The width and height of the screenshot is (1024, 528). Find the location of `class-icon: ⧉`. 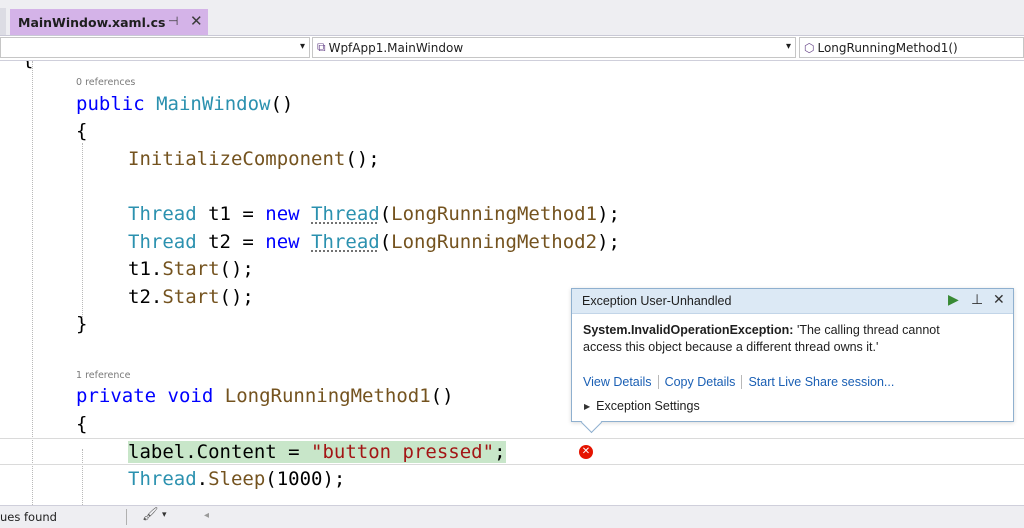

class-icon: ⧉ is located at coordinates (321, 47).